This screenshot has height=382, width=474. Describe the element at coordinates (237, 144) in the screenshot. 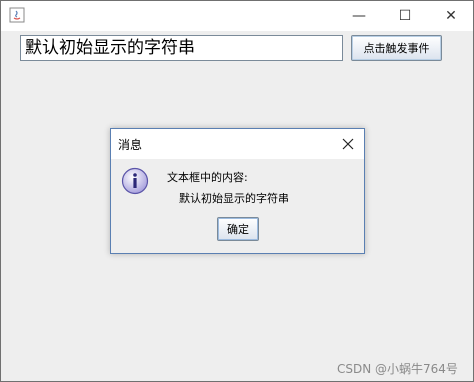

I see `dialog-titlebar: 消息` at that location.